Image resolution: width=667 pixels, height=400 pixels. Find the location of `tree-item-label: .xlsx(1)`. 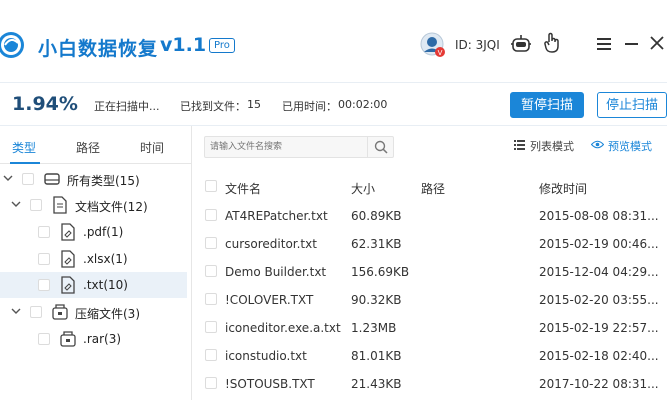

tree-item-label: .xlsx(1) is located at coordinates (105, 259).